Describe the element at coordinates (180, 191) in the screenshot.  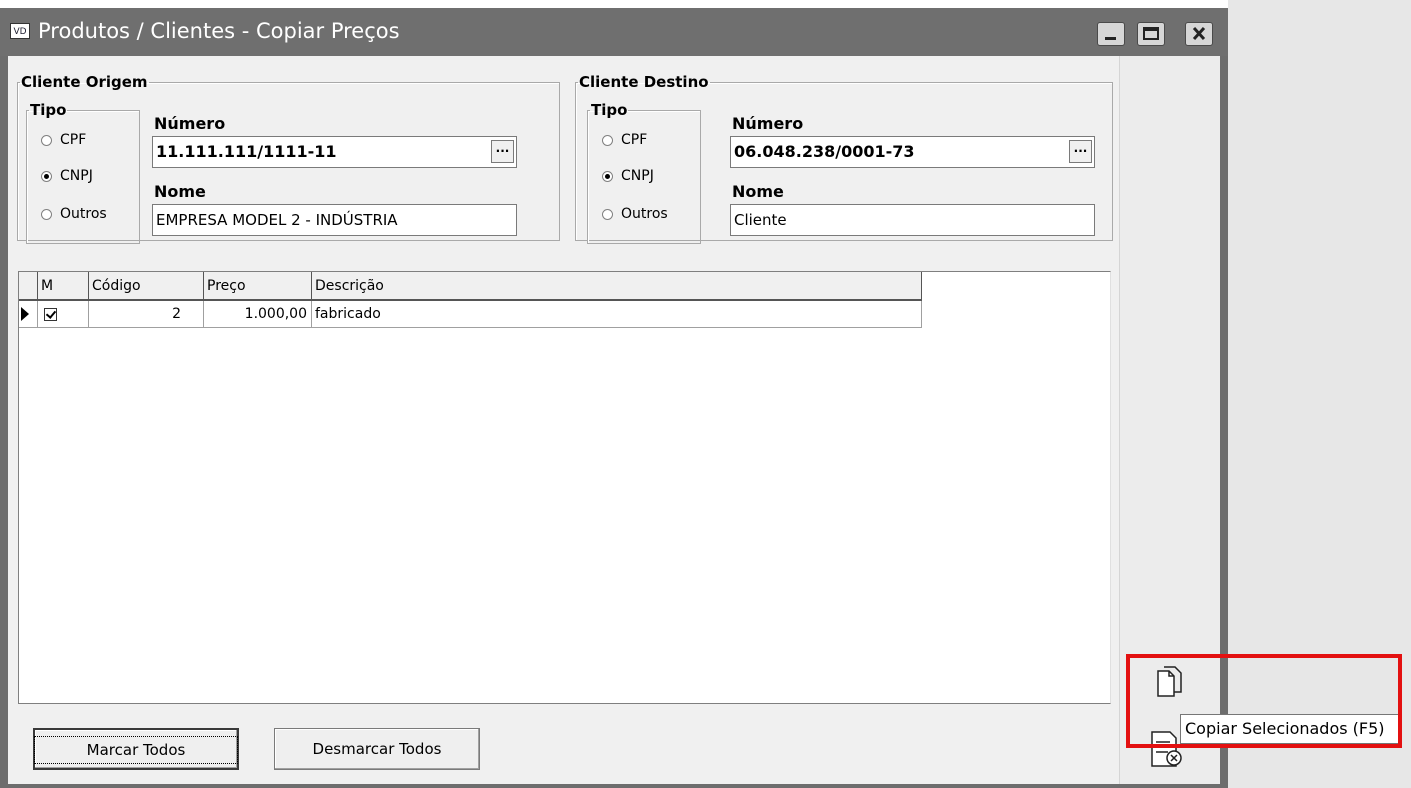
I see `origem-nome-label: Nome` at that location.